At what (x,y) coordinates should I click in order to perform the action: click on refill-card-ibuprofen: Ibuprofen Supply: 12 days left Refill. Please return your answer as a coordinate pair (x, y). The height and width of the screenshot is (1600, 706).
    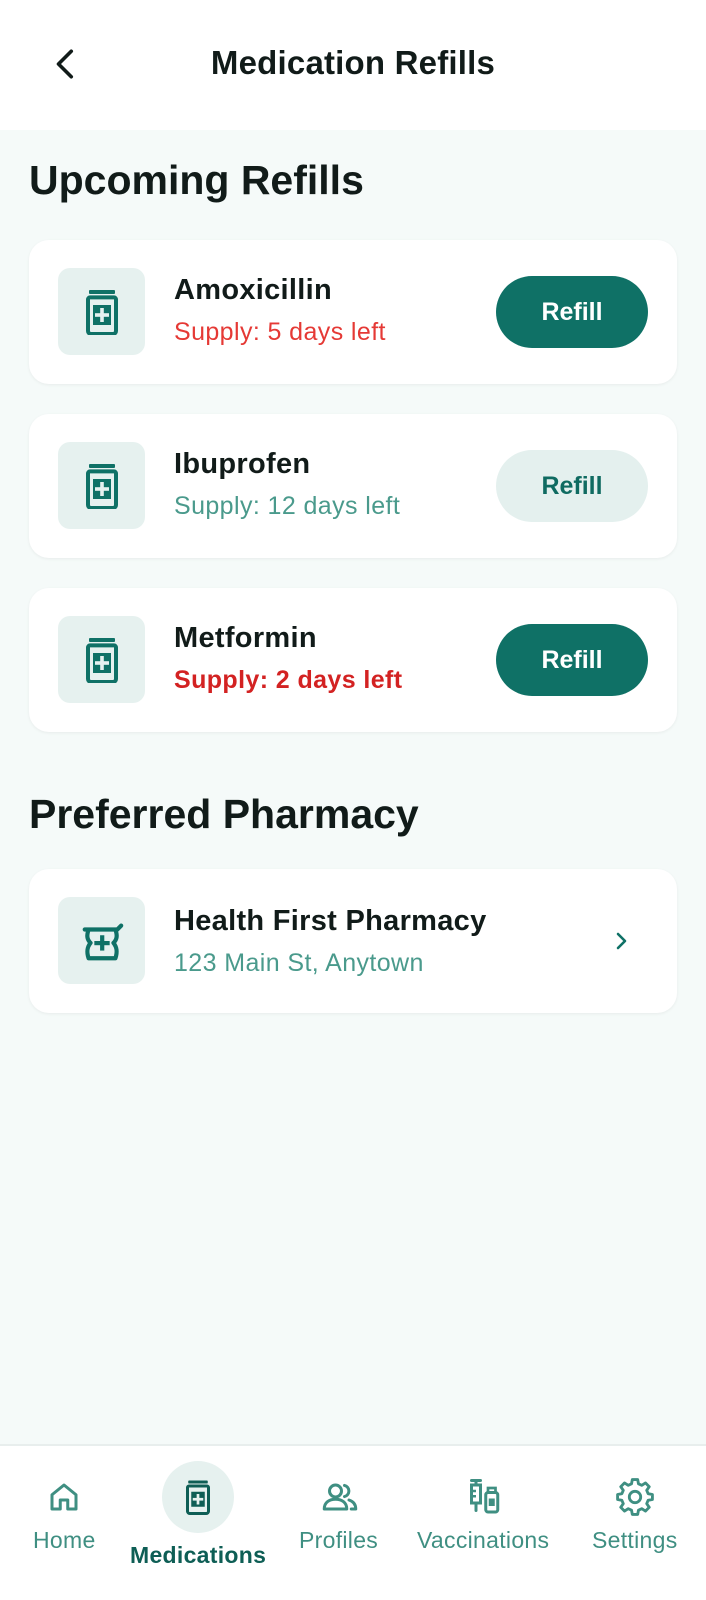
    Looking at the image, I should click on (353, 486).